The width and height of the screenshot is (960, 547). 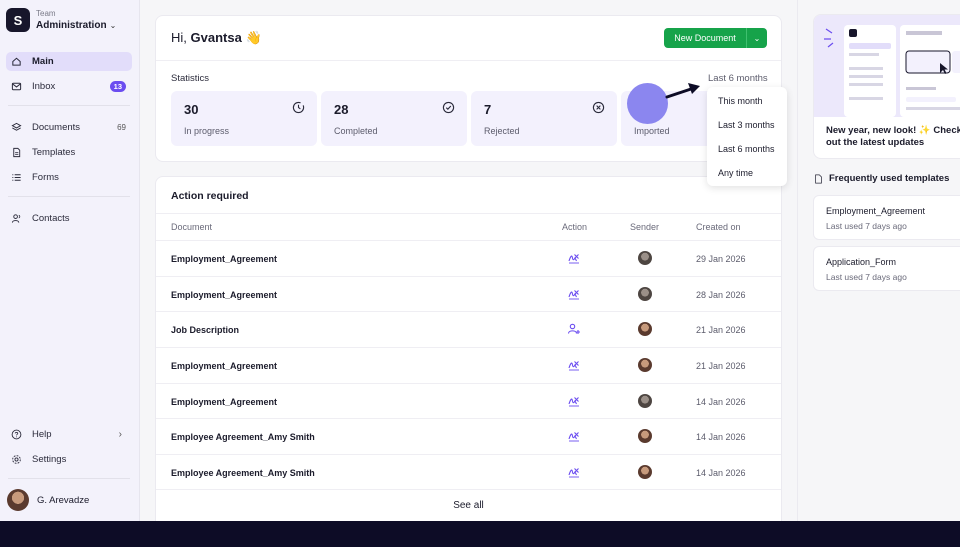 What do you see at coordinates (746, 125) in the screenshot?
I see `menu-item-last-3-months: Last 3 months` at bounding box center [746, 125].